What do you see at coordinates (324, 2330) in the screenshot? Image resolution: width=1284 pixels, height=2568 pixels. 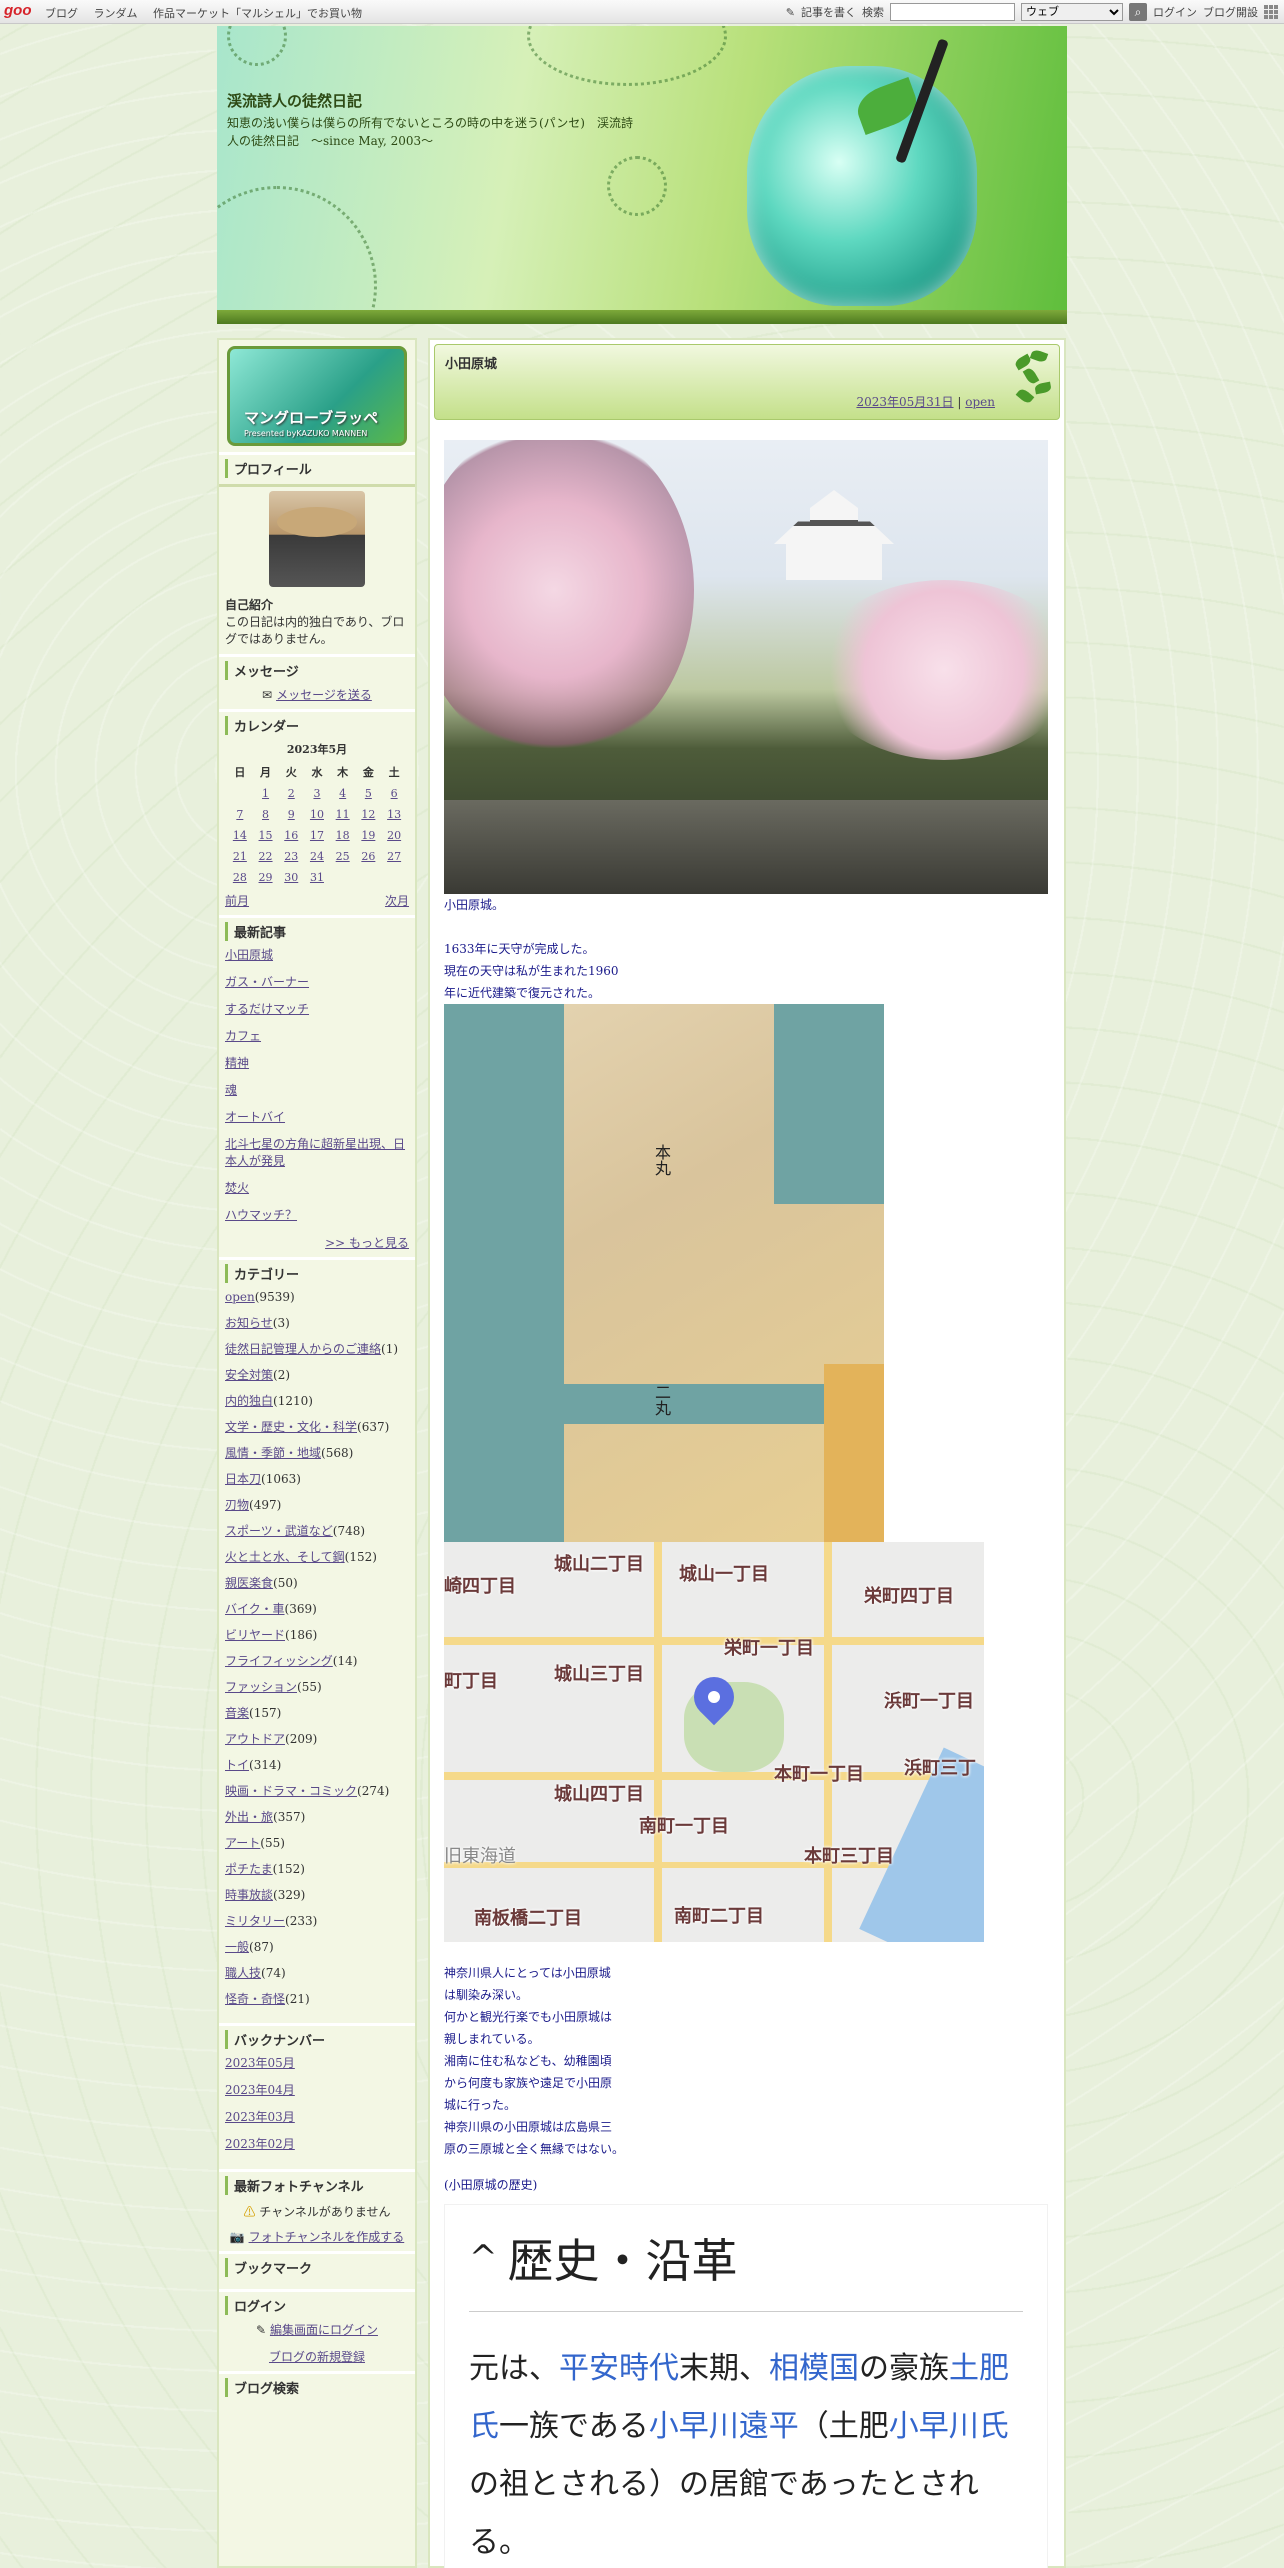 I see `edit-login-link: 編集画面にログイン` at bounding box center [324, 2330].